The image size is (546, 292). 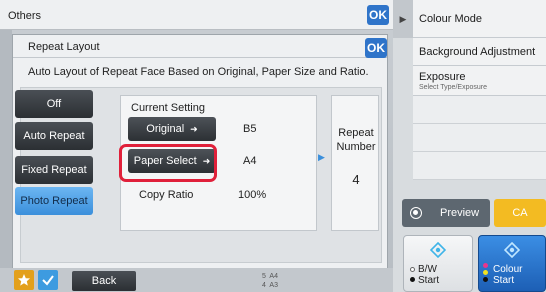 I want to click on others-header, so click(x=196, y=15).